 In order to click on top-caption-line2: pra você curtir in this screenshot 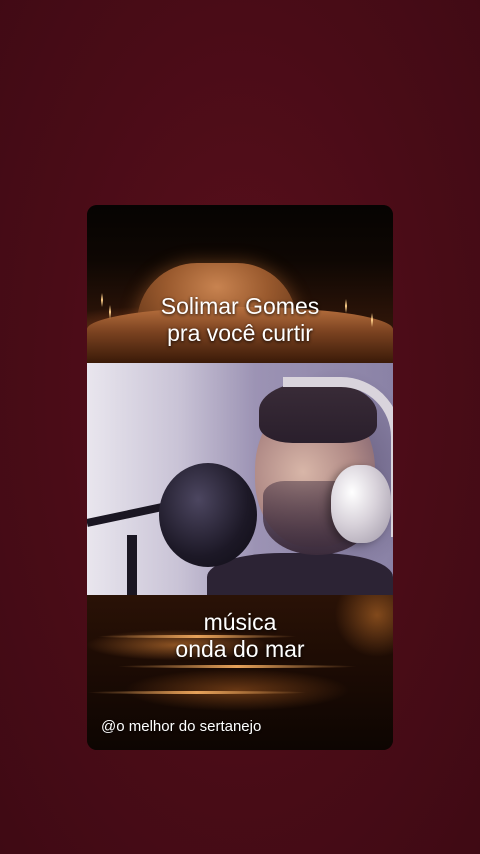, I will do `click(240, 333)`.